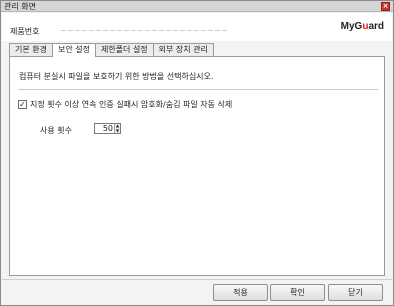 The height and width of the screenshot is (306, 394). I want to click on auto-delete-label: 지정 횟수 이상 연속 인증 실패시 암호화/숨김 파일 자동 삭제, so click(131, 104).